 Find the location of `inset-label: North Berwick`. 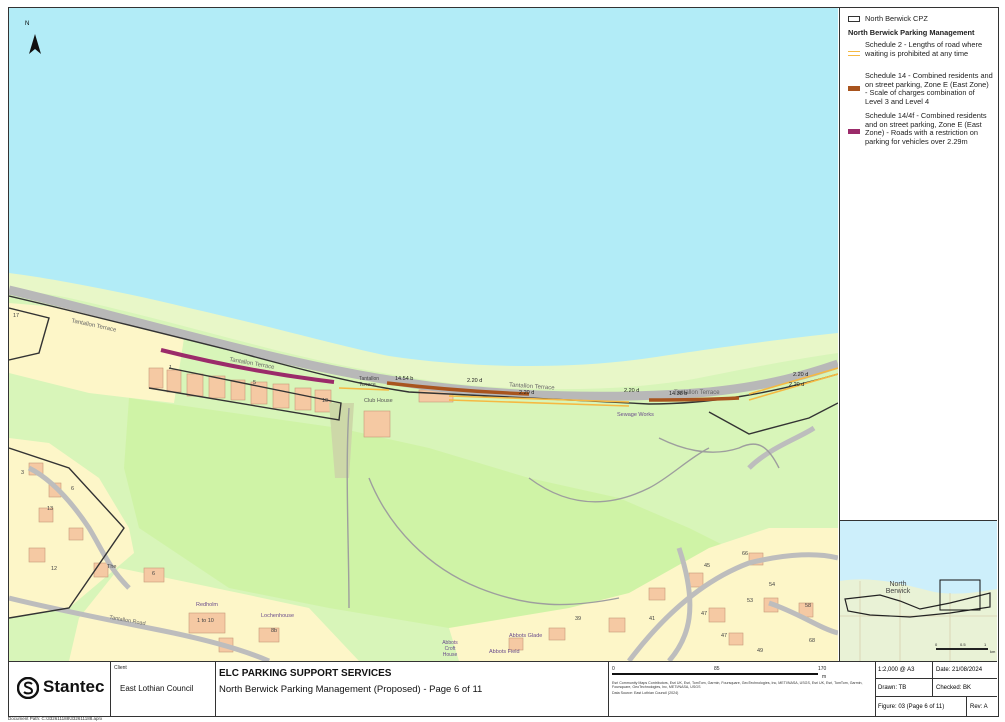

inset-label: North Berwick is located at coordinates (898, 588).